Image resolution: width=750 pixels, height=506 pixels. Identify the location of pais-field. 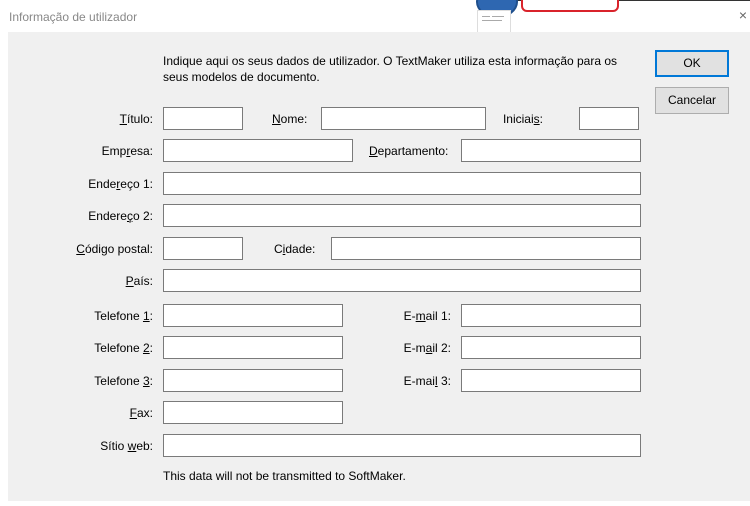
(402, 280).